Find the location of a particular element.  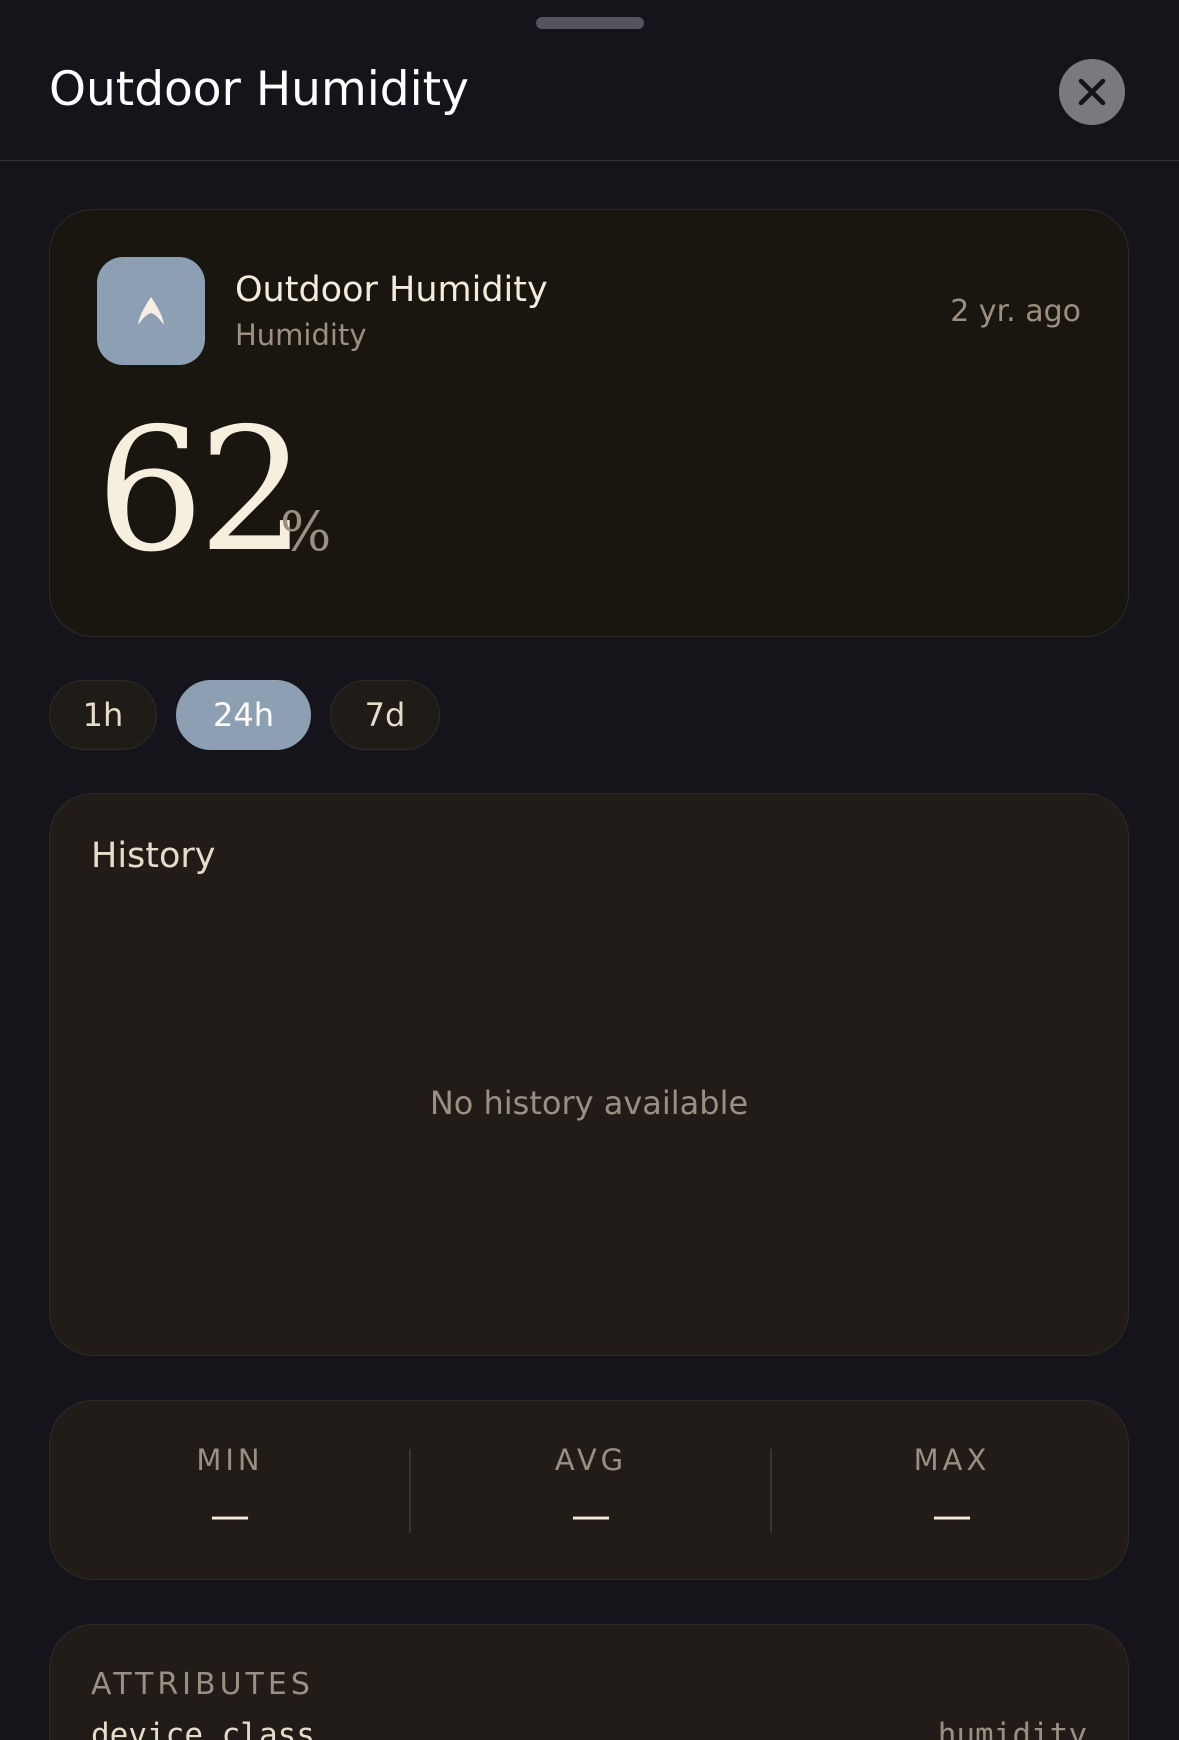

stat-max: MAX — is located at coordinates (952, 1491).